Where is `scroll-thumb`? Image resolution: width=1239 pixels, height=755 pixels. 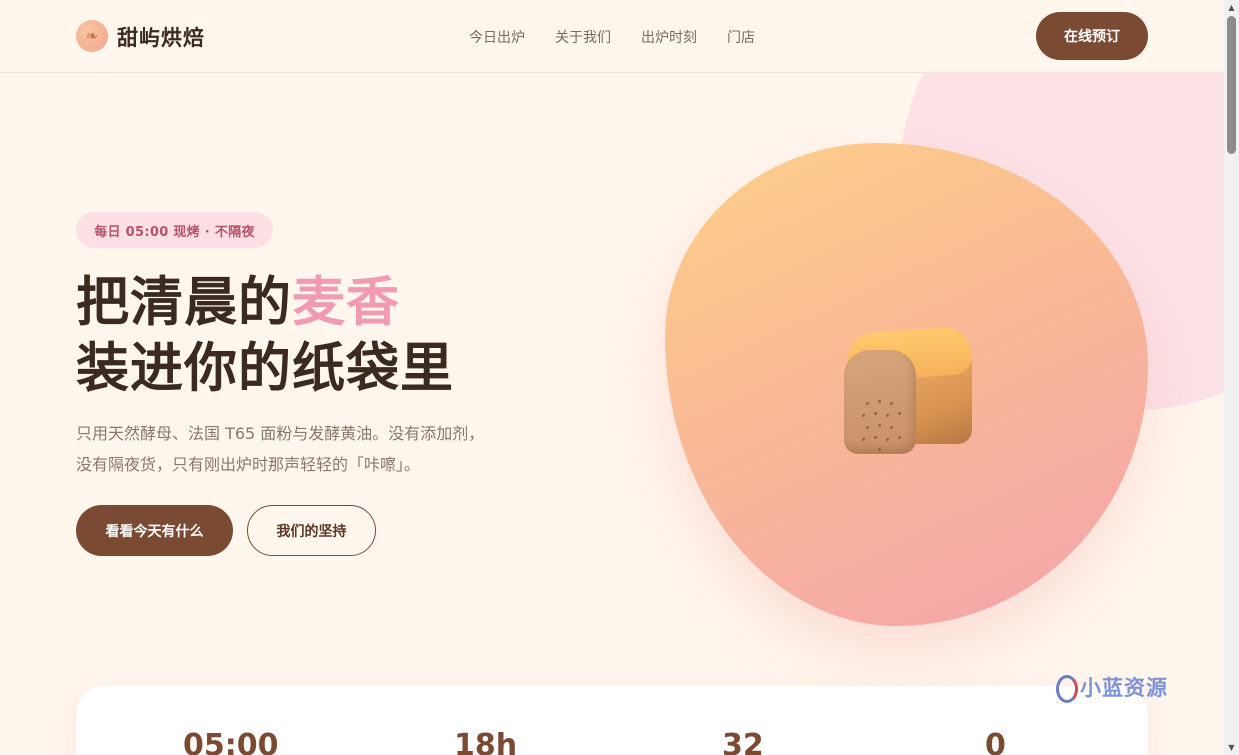
scroll-thumb is located at coordinates (1231, 85).